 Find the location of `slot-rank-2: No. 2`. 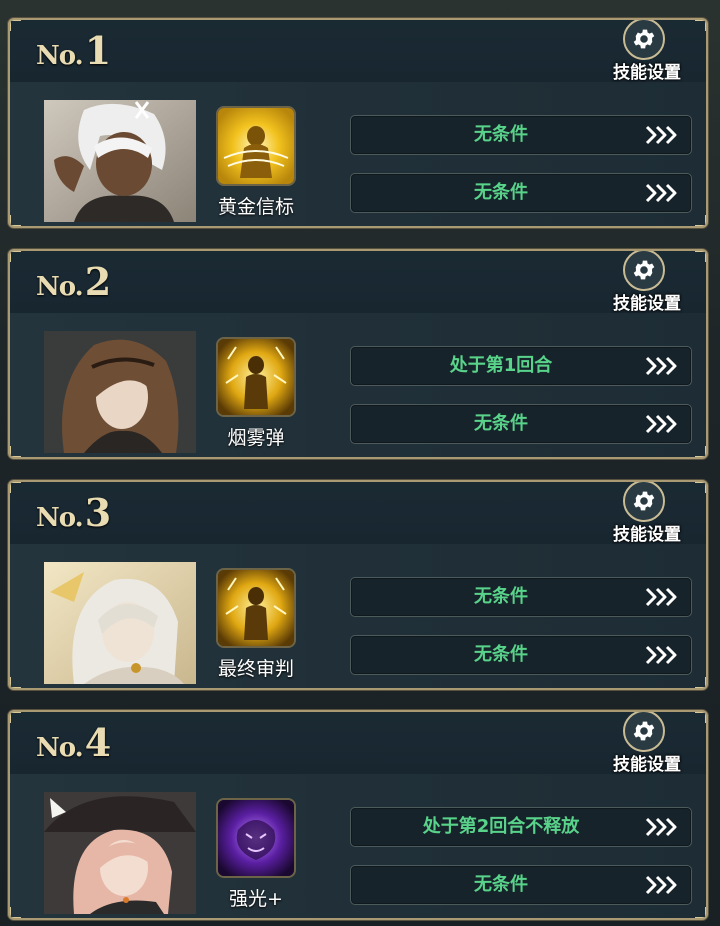

slot-rank-2: No. 2 is located at coordinates (73, 281).